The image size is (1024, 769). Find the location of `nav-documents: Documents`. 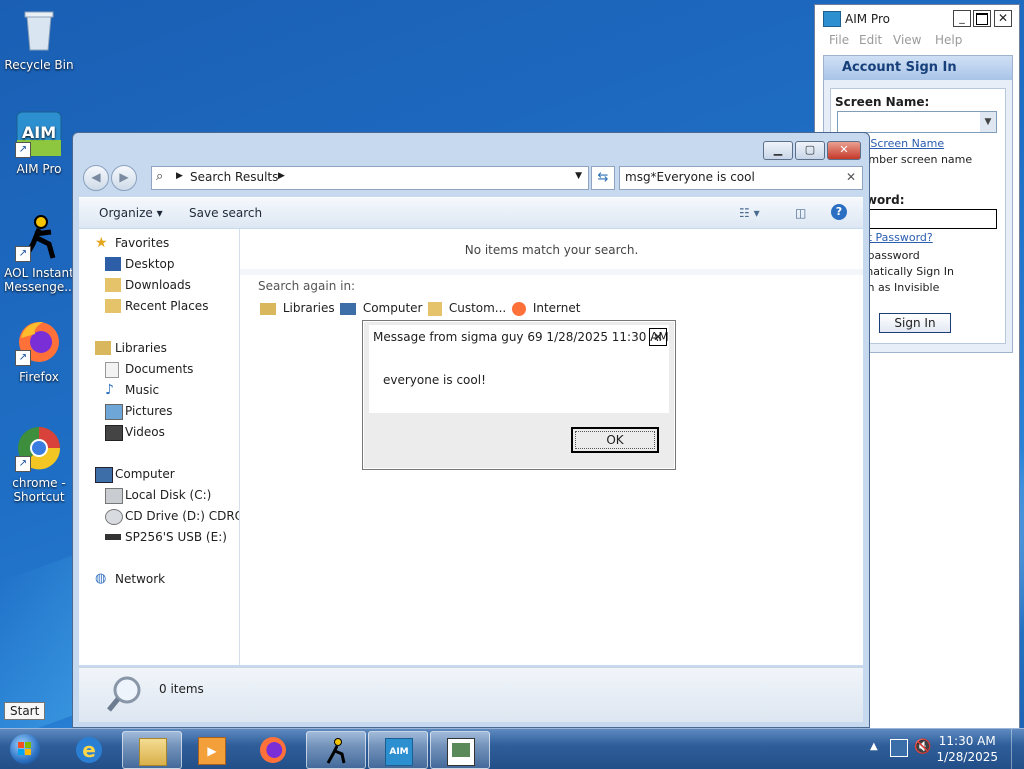

nav-documents: Documents is located at coordinates (159, 369).